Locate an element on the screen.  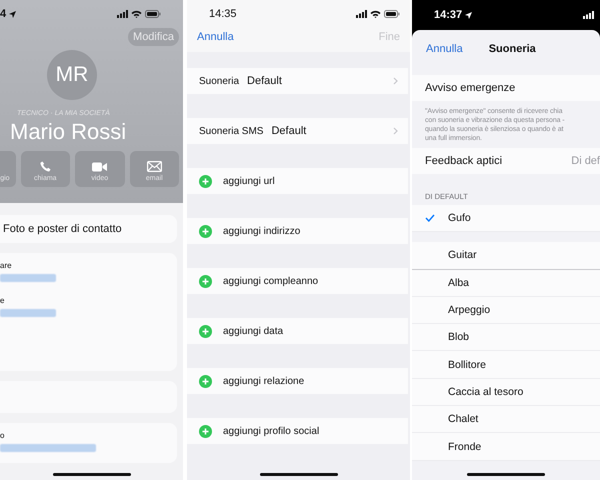
add-label: aggiungi profilo social is located at coordinates (271, 431).